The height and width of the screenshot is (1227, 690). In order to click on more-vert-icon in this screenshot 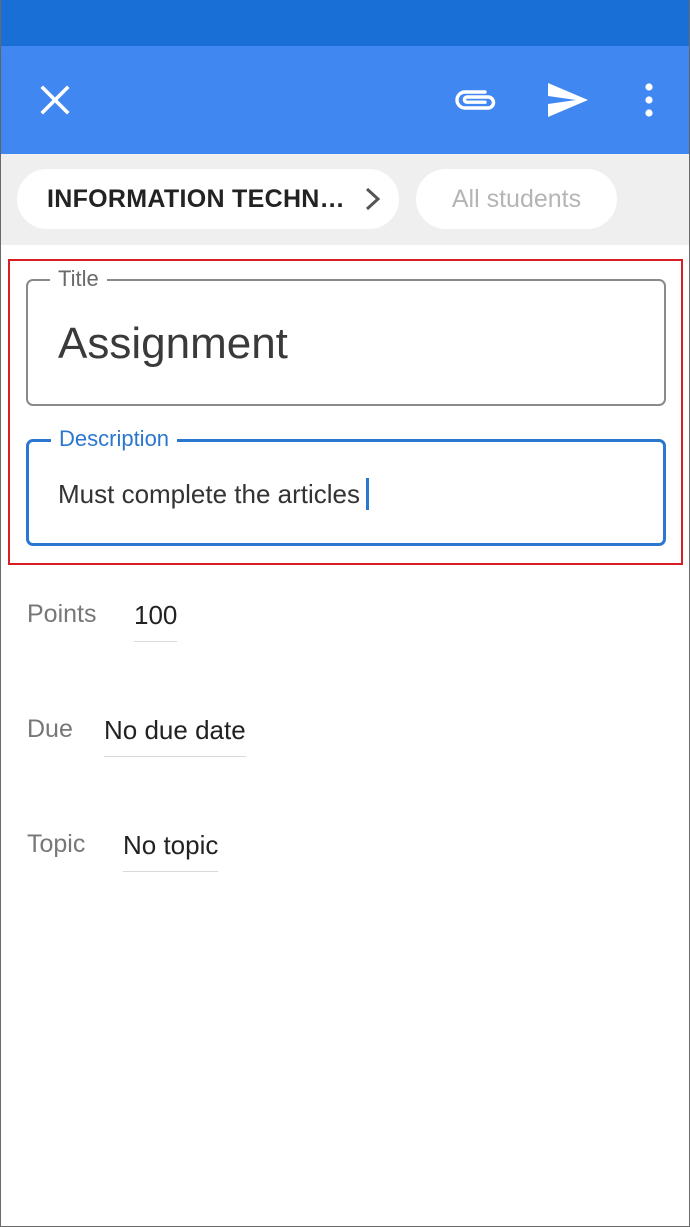, I will do `click(649, 100)`.